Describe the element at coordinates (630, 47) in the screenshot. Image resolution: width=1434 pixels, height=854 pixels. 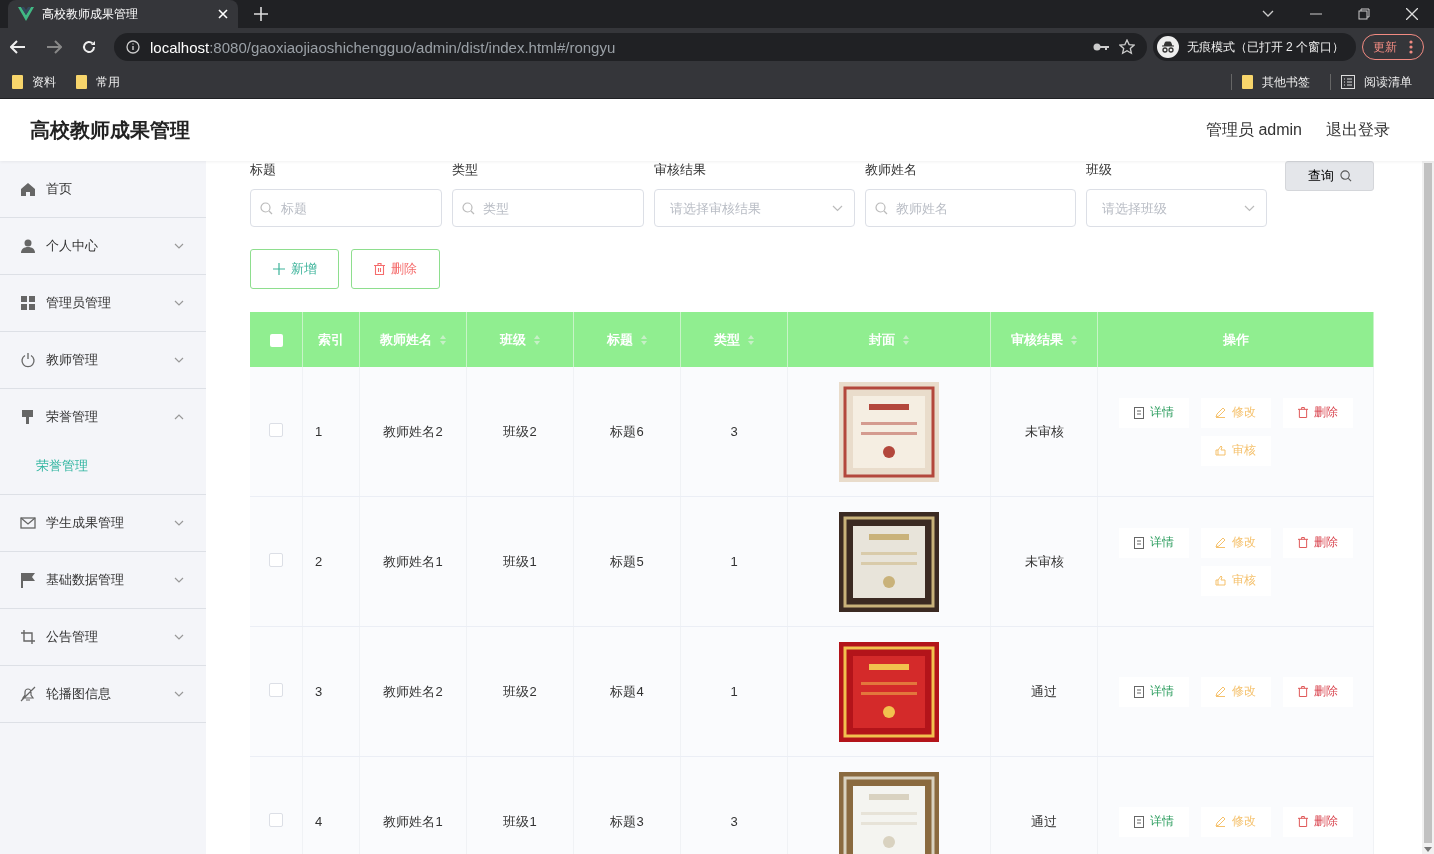
I see `address-bar: localhost:8080/gaoxiaojiaoshichengguo/admin/dist/index.html#/rongyu` at that location.